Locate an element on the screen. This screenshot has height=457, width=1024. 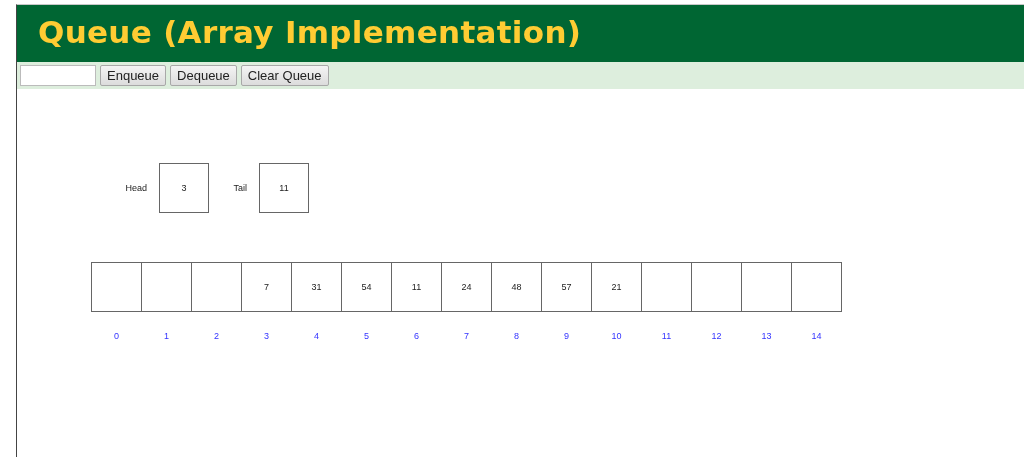
array-cell: 24 is located at coordinates (466, 287).